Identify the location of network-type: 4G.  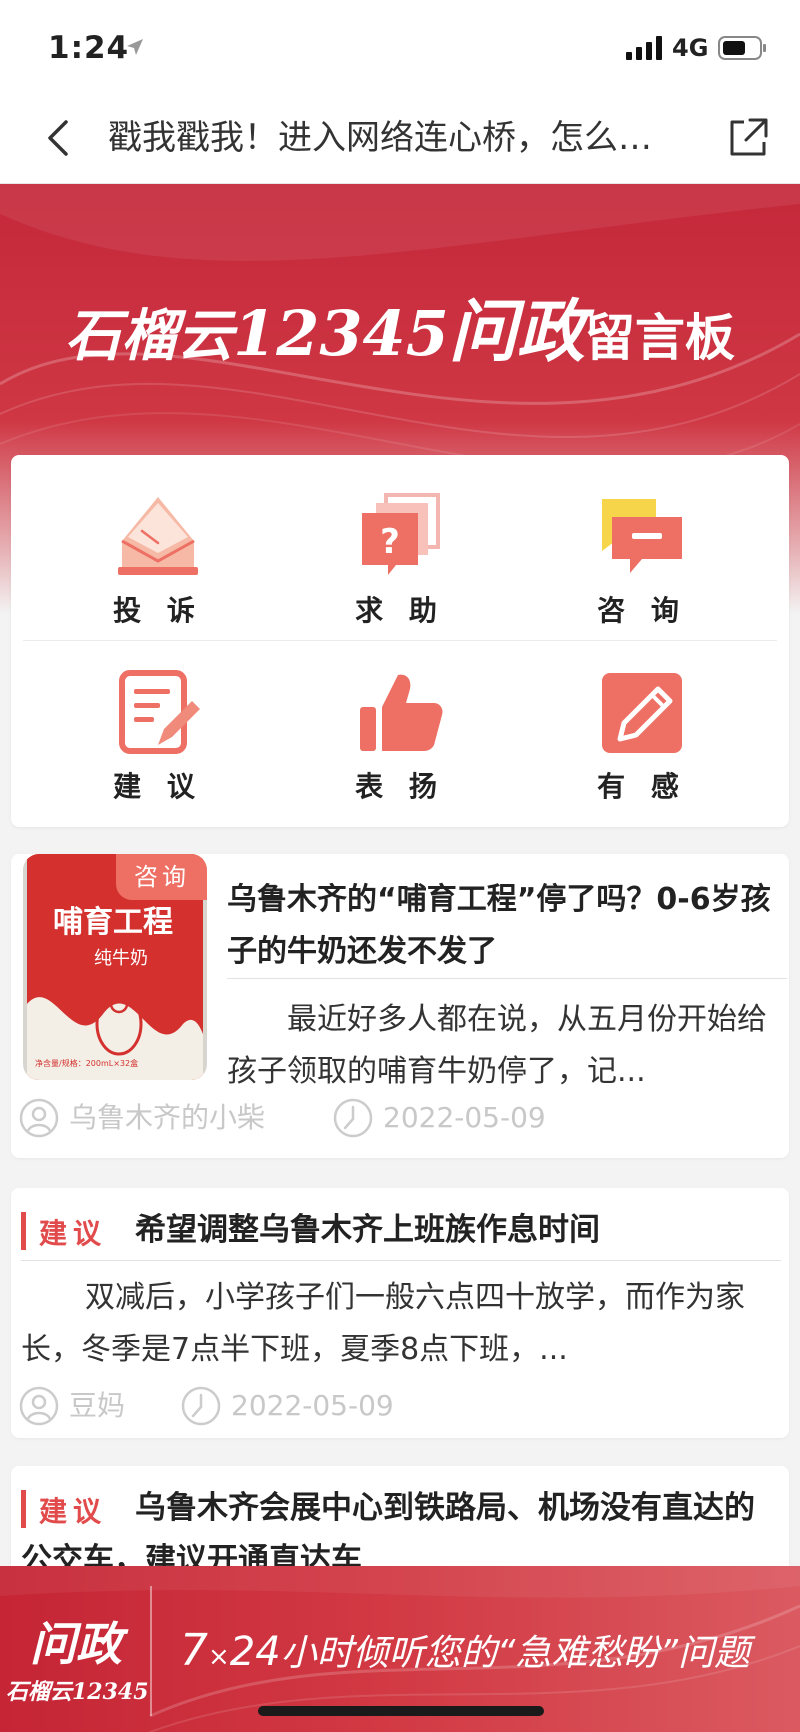
(690, 48).